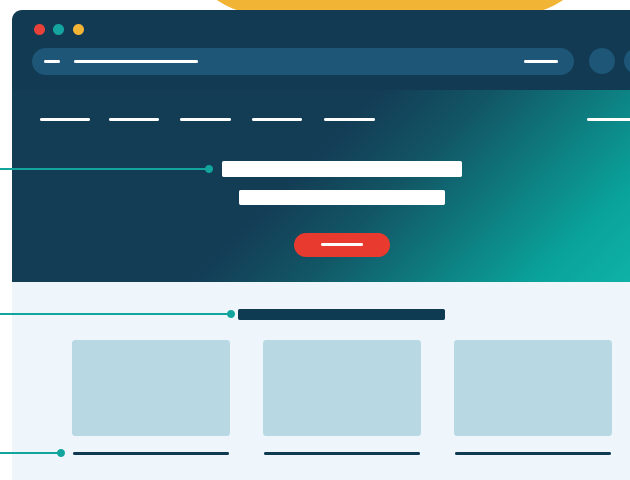 This screenshot has height=480, width=630. I want to click on callout-card-caption, so click(29, 453).